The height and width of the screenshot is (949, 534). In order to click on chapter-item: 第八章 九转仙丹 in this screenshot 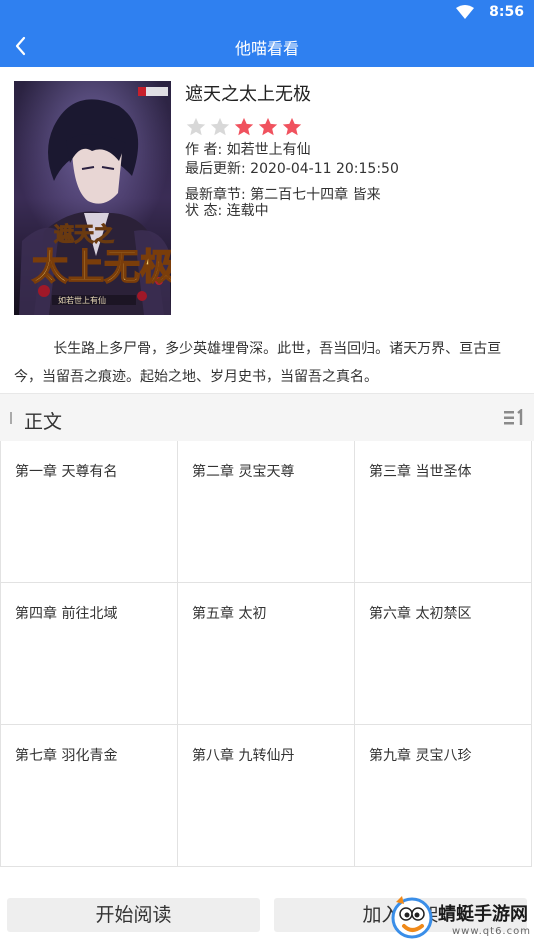, I will do `click(266, 796)`.